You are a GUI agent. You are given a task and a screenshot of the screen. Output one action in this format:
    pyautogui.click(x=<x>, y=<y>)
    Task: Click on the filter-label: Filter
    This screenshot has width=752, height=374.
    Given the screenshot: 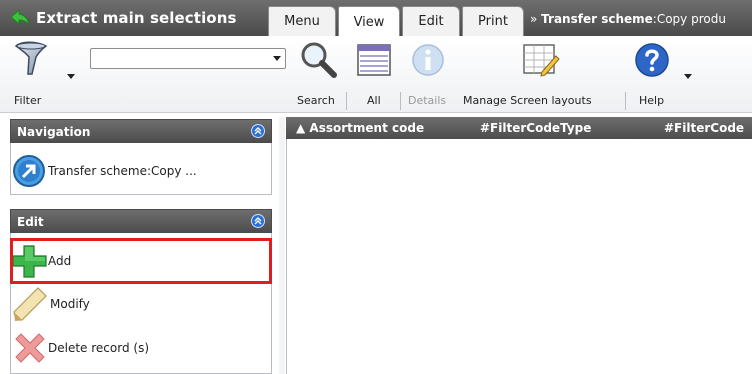 What is the action you would take?
    pyautogui.click(x=28, y=100)
    